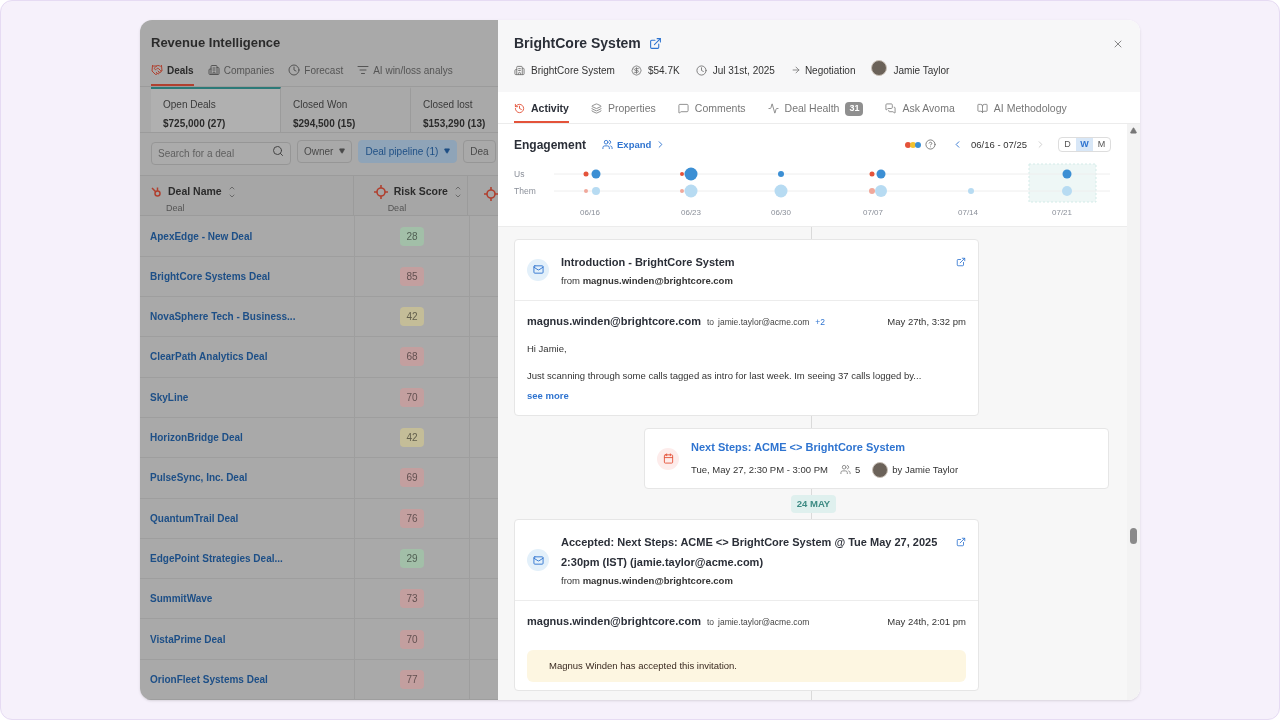 The image size is (1280, 720). I want to click on deal-link: SkyLine, so click(169, 397).